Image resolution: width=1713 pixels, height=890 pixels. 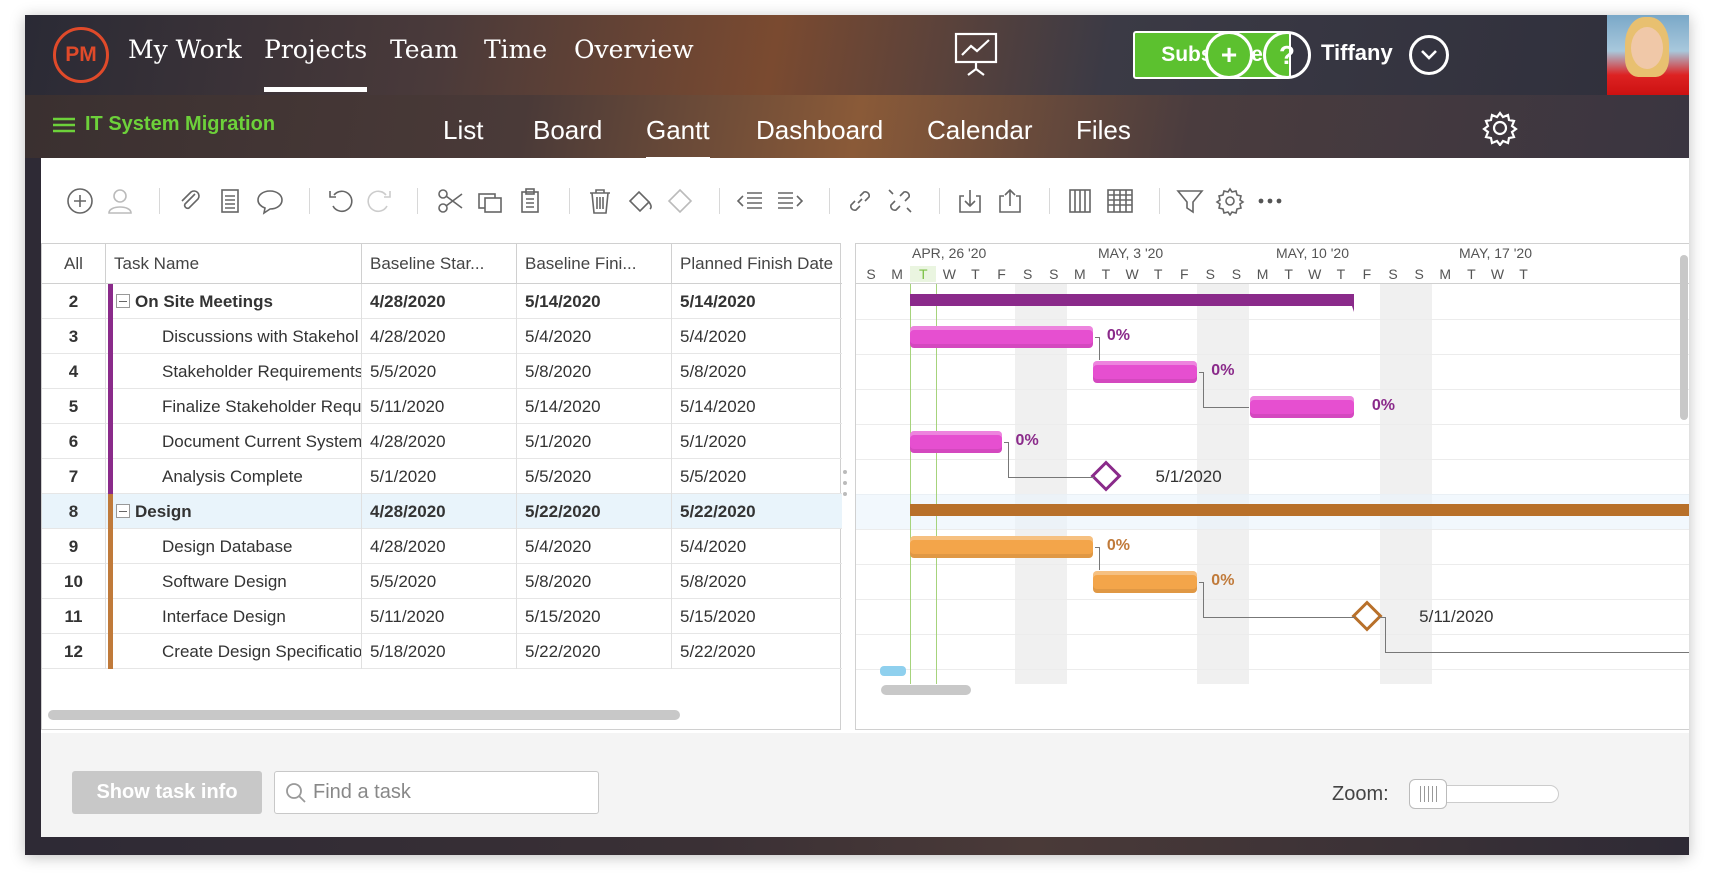 I want to click on baseline-finish-cell: 5/8/2020, so click(x=594, y=371).